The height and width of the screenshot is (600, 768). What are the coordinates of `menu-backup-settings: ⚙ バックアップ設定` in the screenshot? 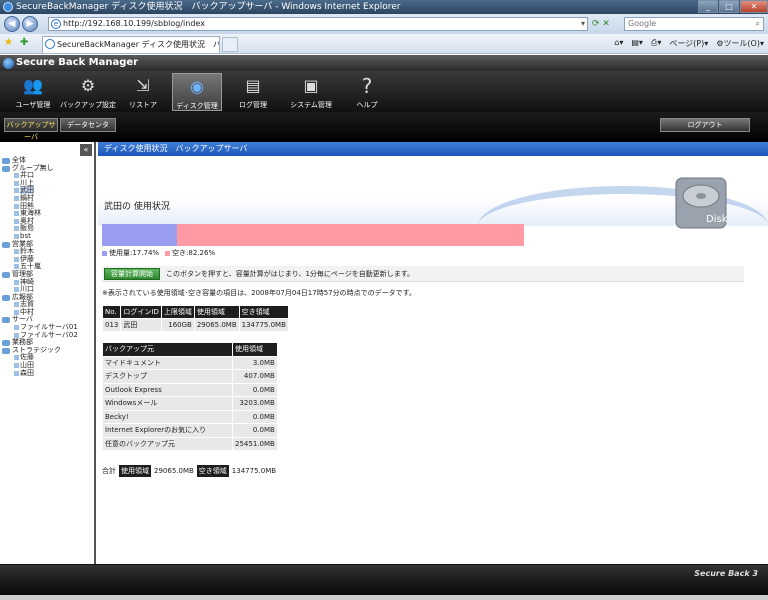 It's located at (88, 92).